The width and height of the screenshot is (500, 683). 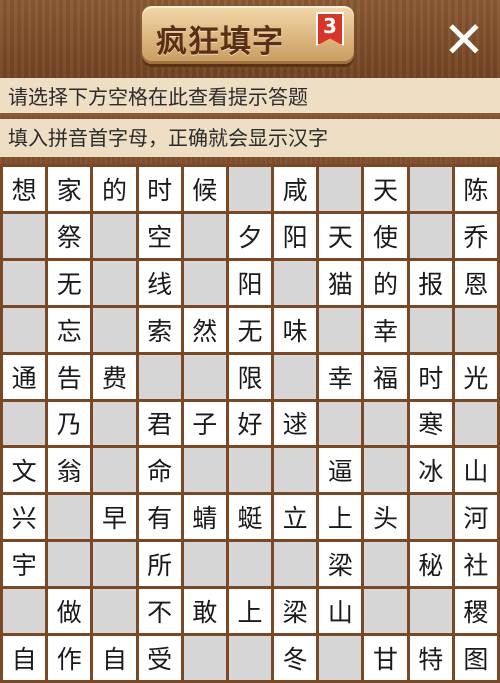 I want to click on title-plaque: 疯狂填字 3, so click(x=248, y=35).